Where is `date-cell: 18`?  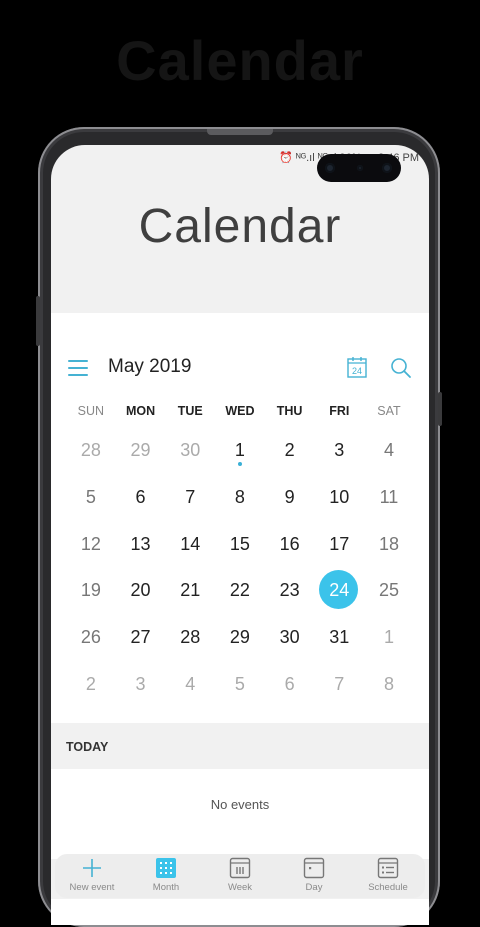 date-cell: 18 is located at coordinates (389, 544).